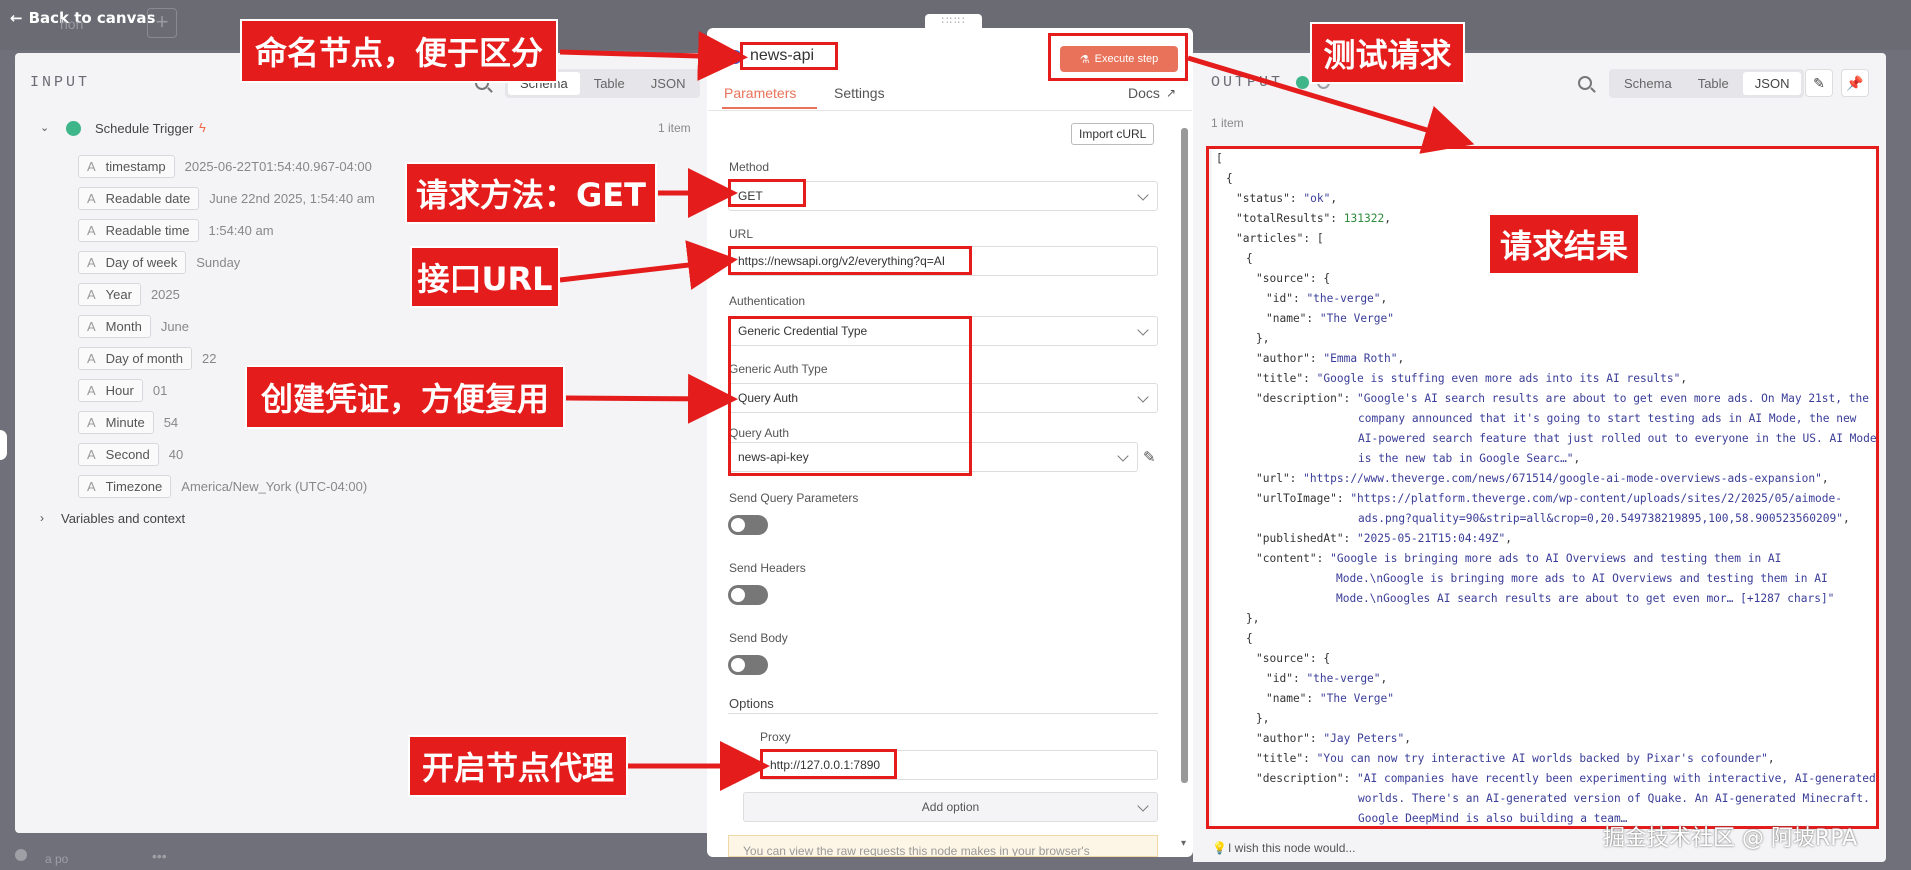 This screenshot has width=1911, height=870. I want to click on annotation-proxy: 开启节点代理, so click(518, 766).